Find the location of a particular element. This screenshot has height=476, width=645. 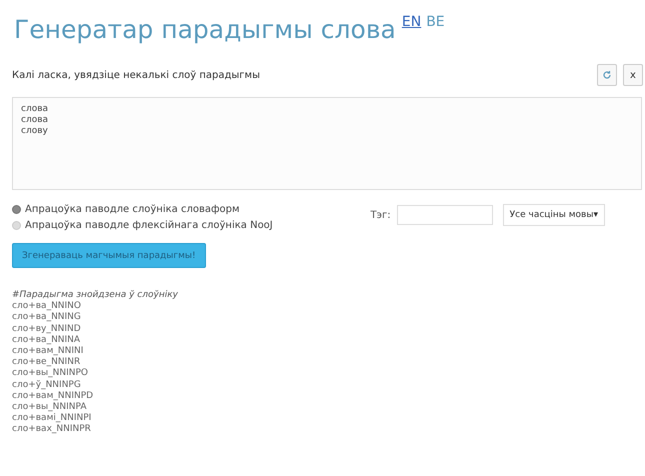

option-label: Апрацоўка паводле слоўніка словаформ is located at coordinates (132, 209).